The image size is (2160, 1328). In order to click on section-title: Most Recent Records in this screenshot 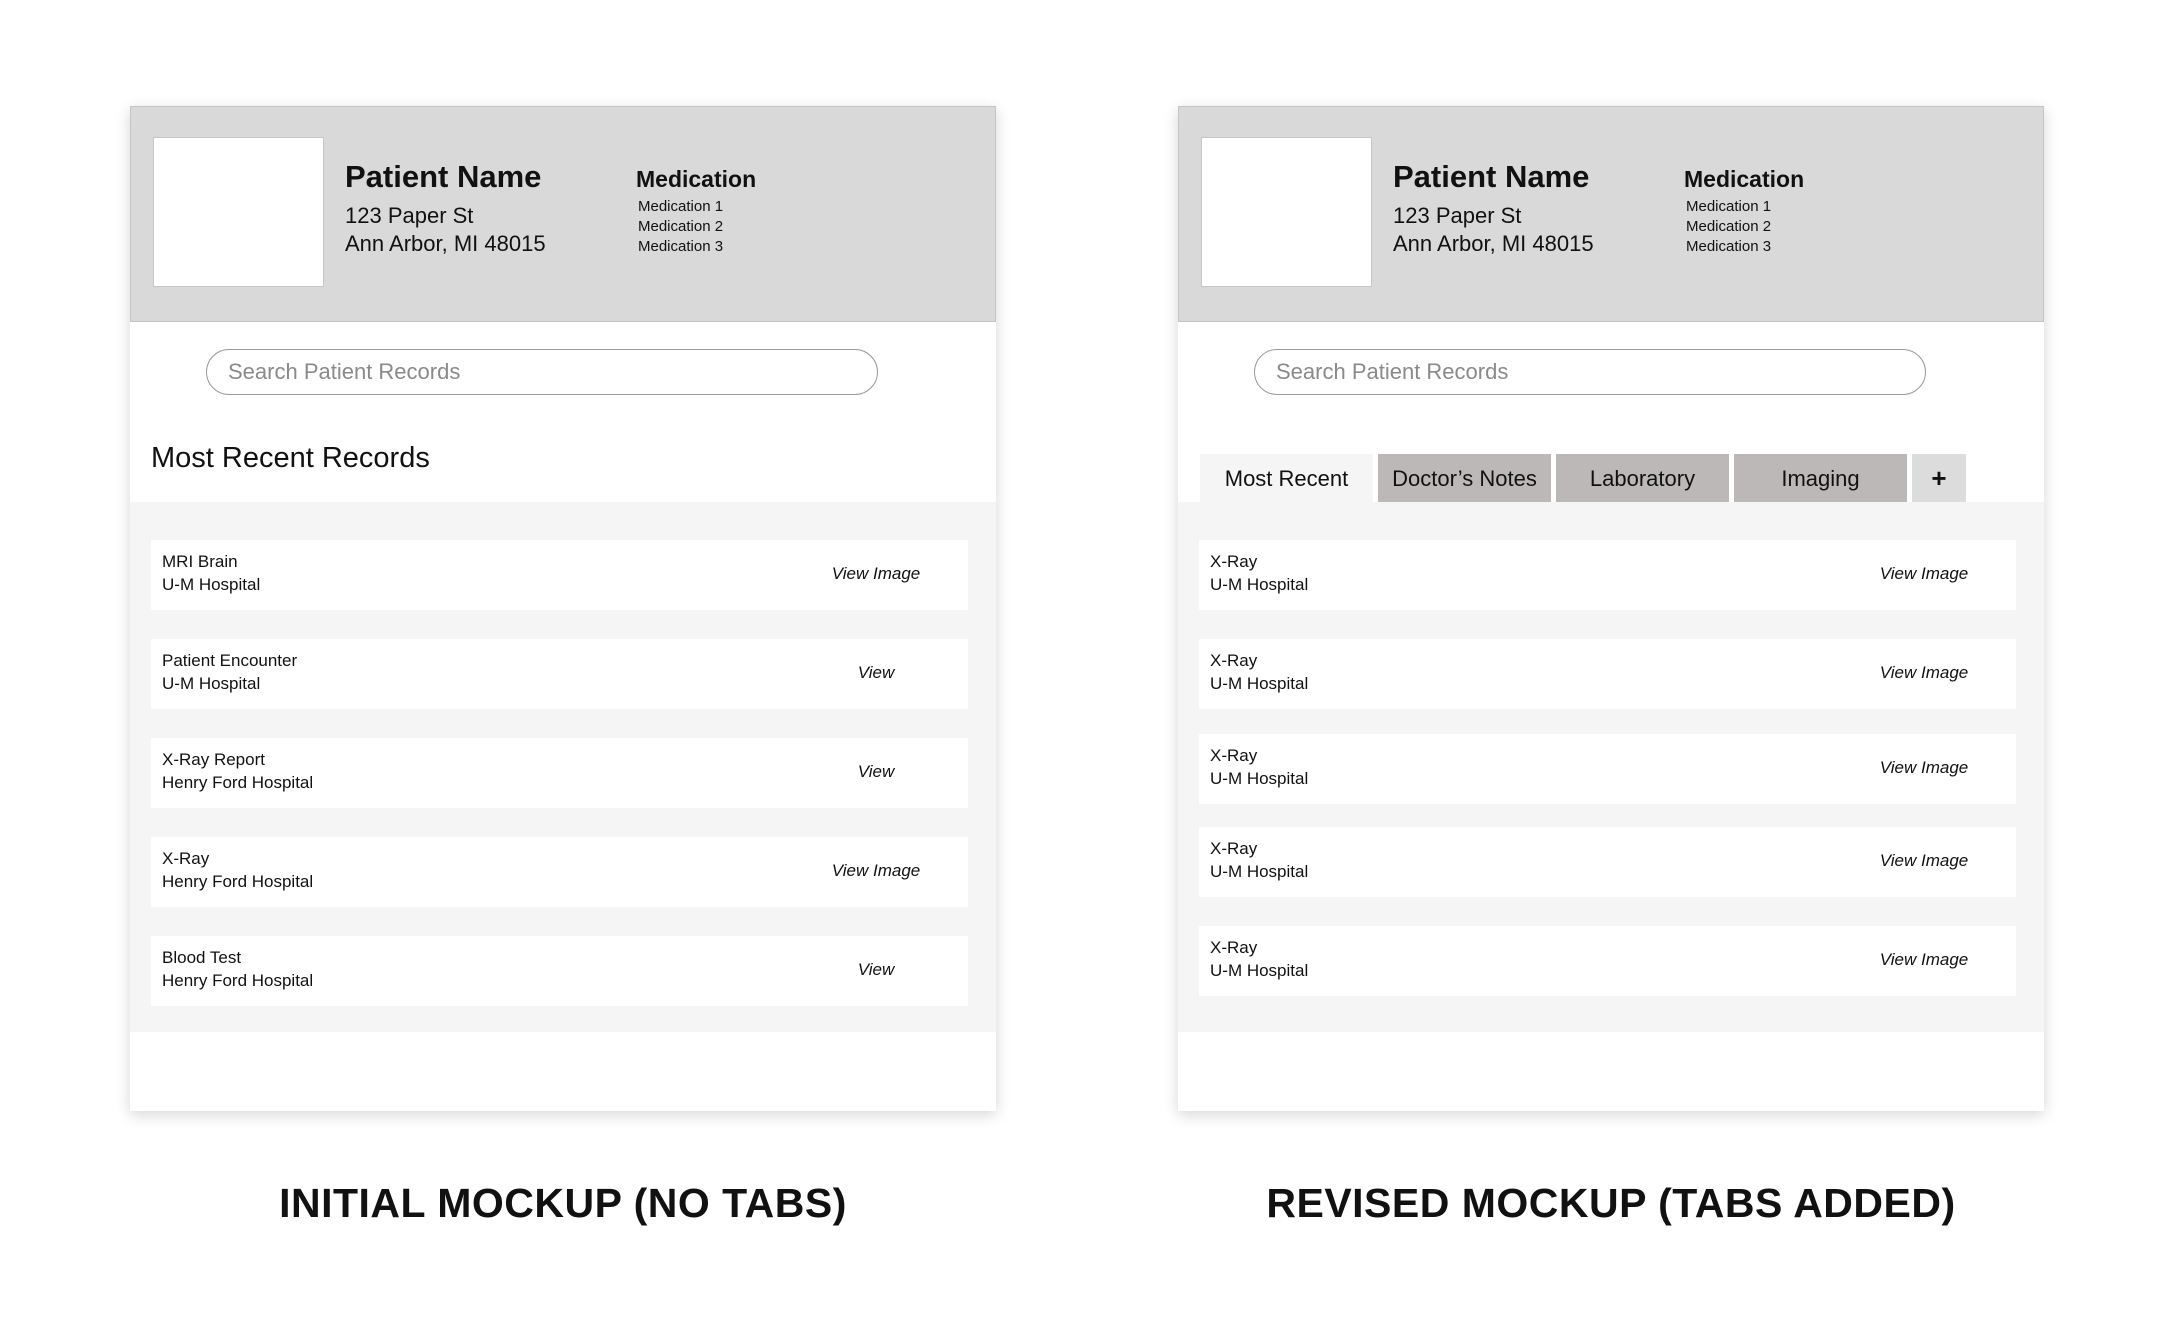, I will do `click(290, 458)`.